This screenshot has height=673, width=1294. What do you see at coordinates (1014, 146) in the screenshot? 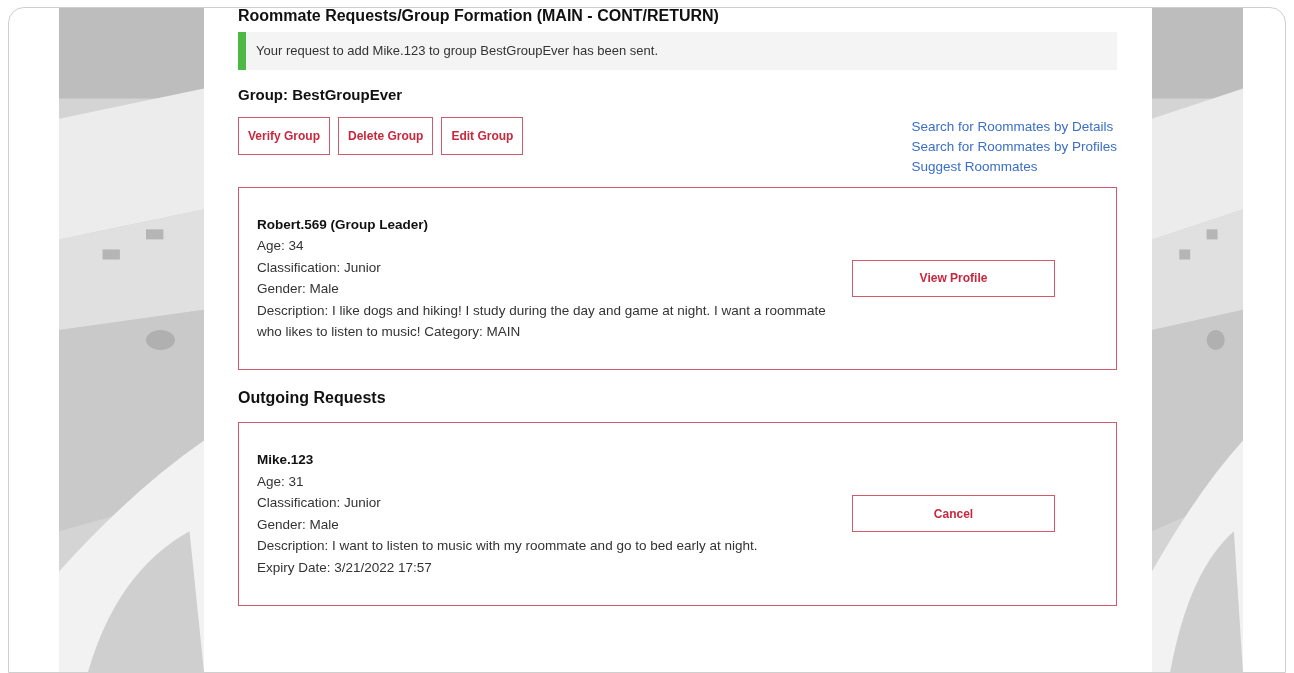
I see `search-link: Search for Roommates by Profiles` at bounding box center [1014, 146].